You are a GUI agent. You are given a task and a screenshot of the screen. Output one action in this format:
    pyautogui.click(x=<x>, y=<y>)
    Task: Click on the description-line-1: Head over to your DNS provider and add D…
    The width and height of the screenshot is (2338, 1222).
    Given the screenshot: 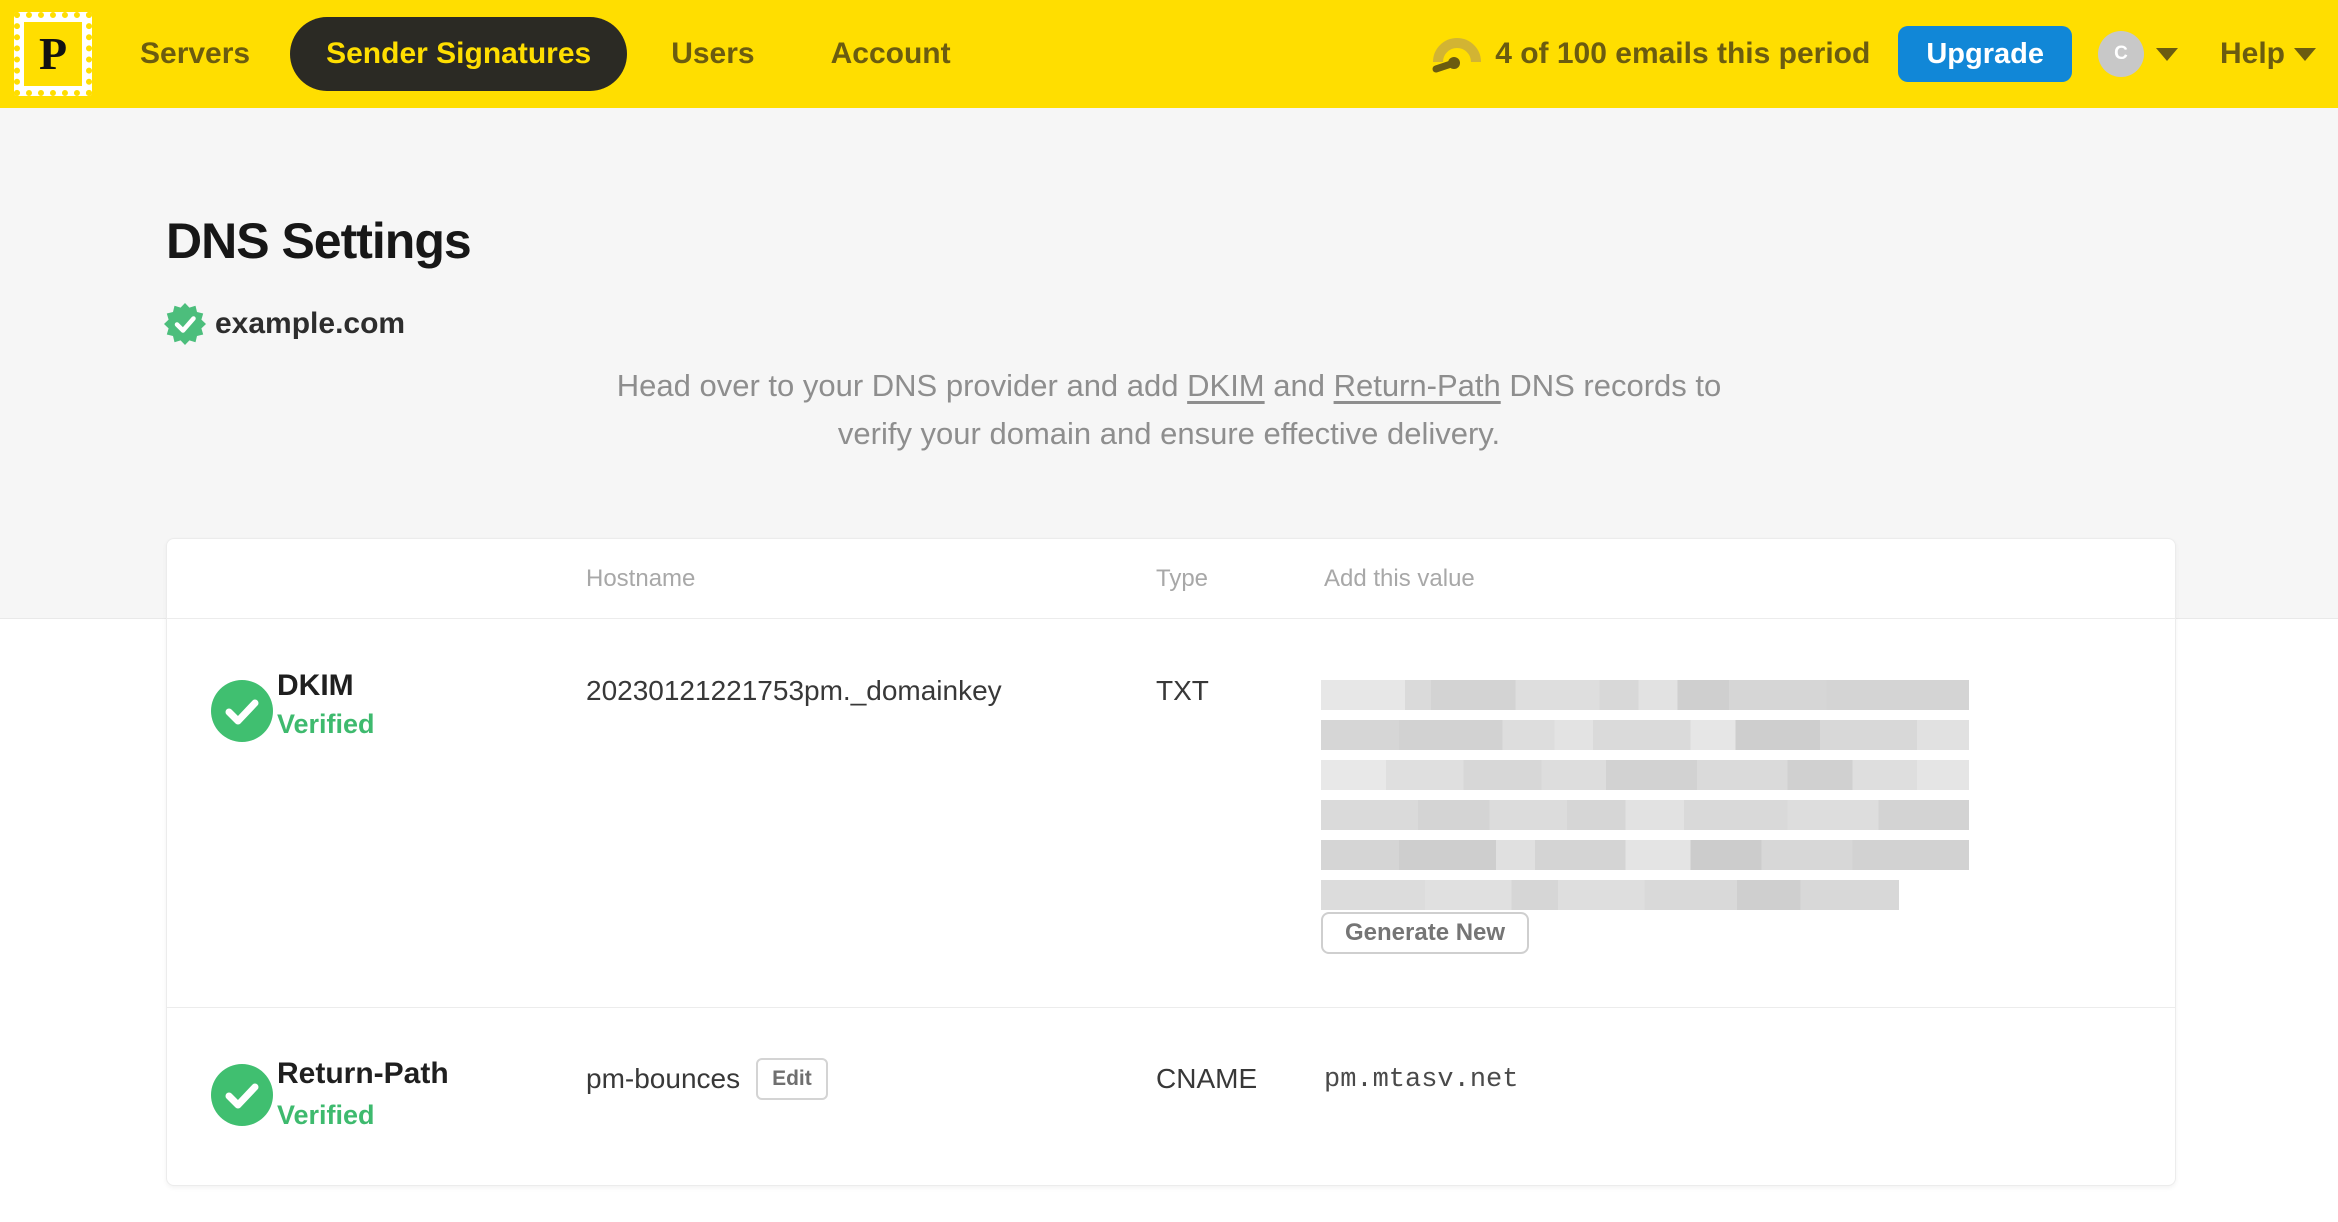 What is the action you would take?
    pyautogui.click(x=1169, y=386)
    